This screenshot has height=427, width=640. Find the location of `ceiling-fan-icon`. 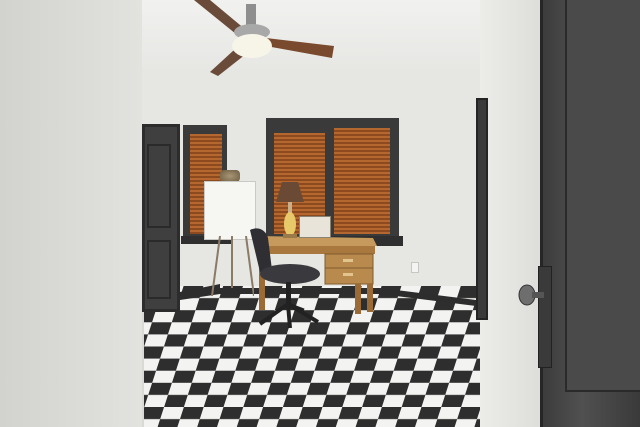

ceiling-fan-icon is located at coordinates (264, 38).